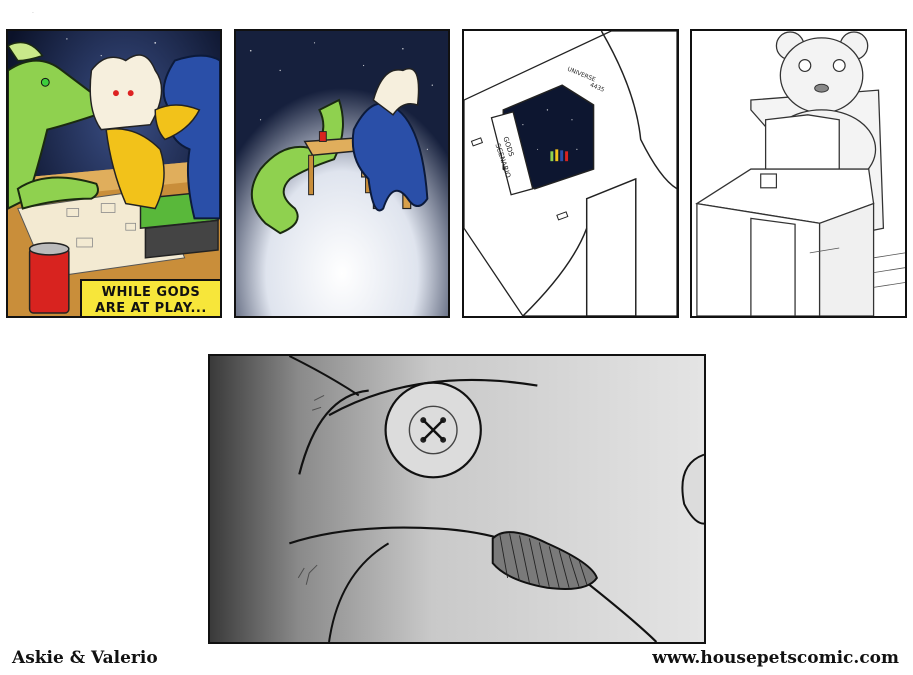  Describe the element at coordinates (775, 658) in the screenshot. I see `site-url-link: www.housepetscomic.com` at that location.